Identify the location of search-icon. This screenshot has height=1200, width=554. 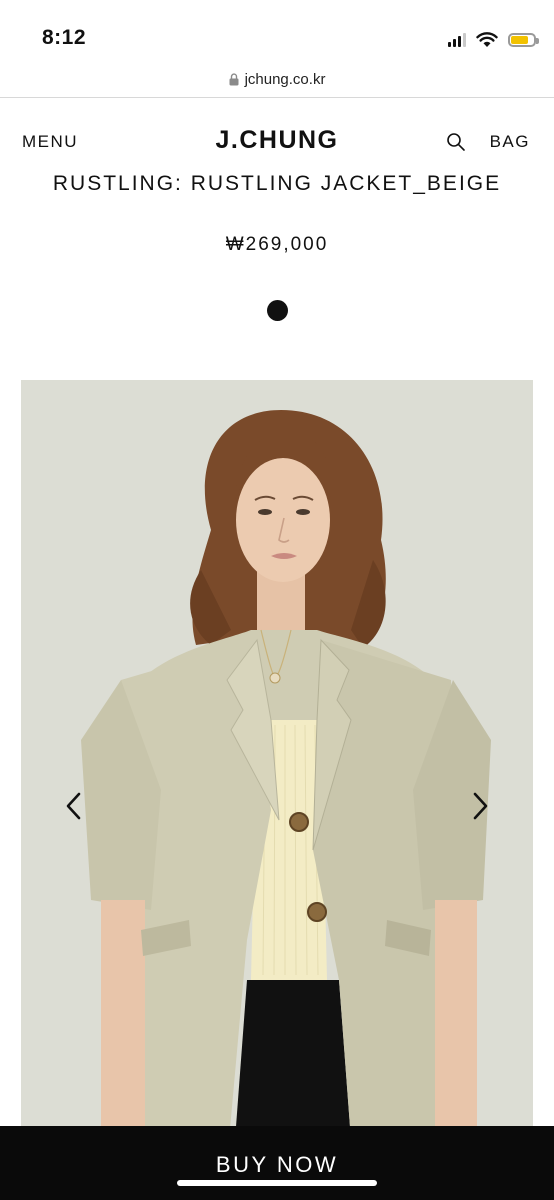
(456, 142).